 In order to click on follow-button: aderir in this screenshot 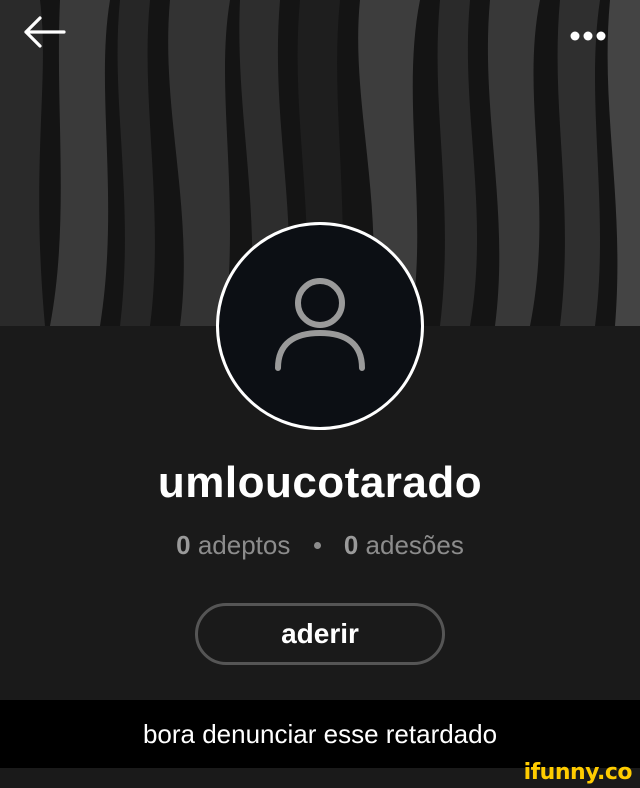, I will do `click(320, 634)`.